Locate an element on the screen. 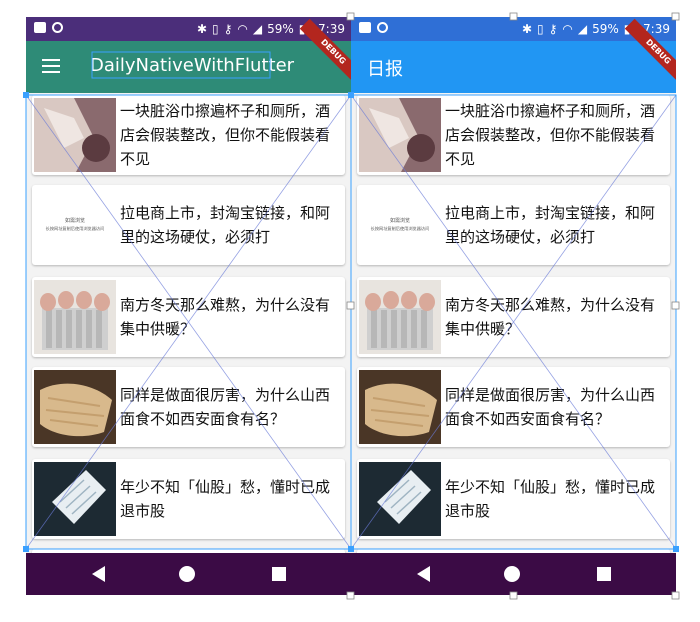  menu-icon is located at coordinates (51, 66).